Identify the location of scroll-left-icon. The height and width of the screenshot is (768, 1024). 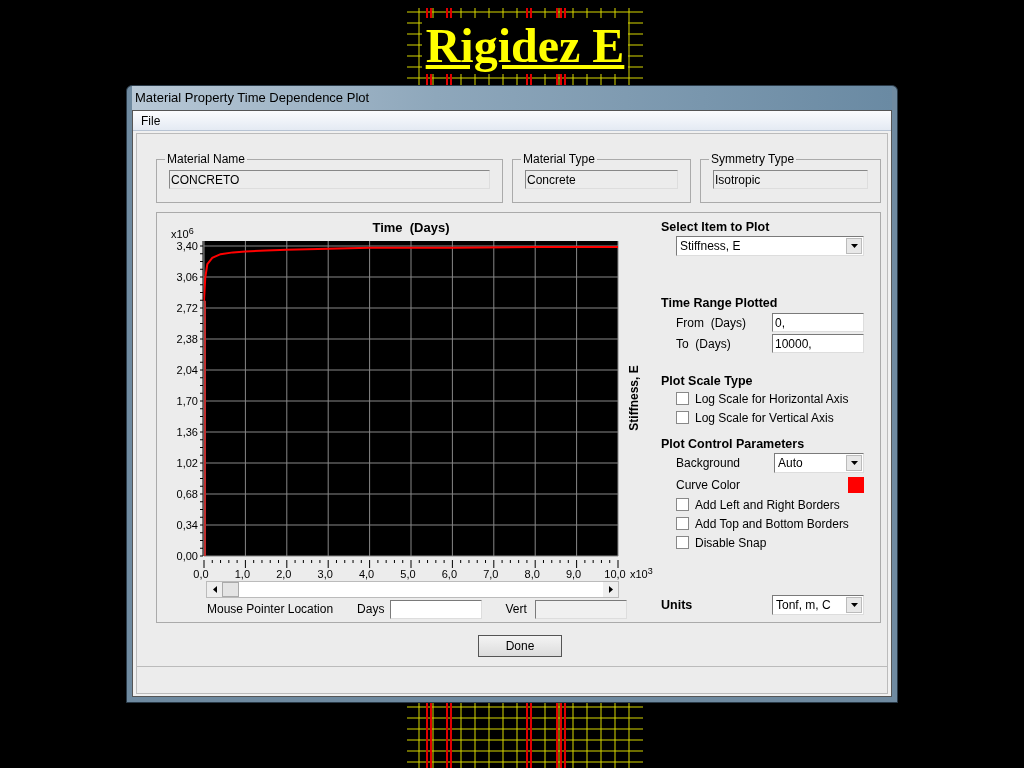
(214, 589).